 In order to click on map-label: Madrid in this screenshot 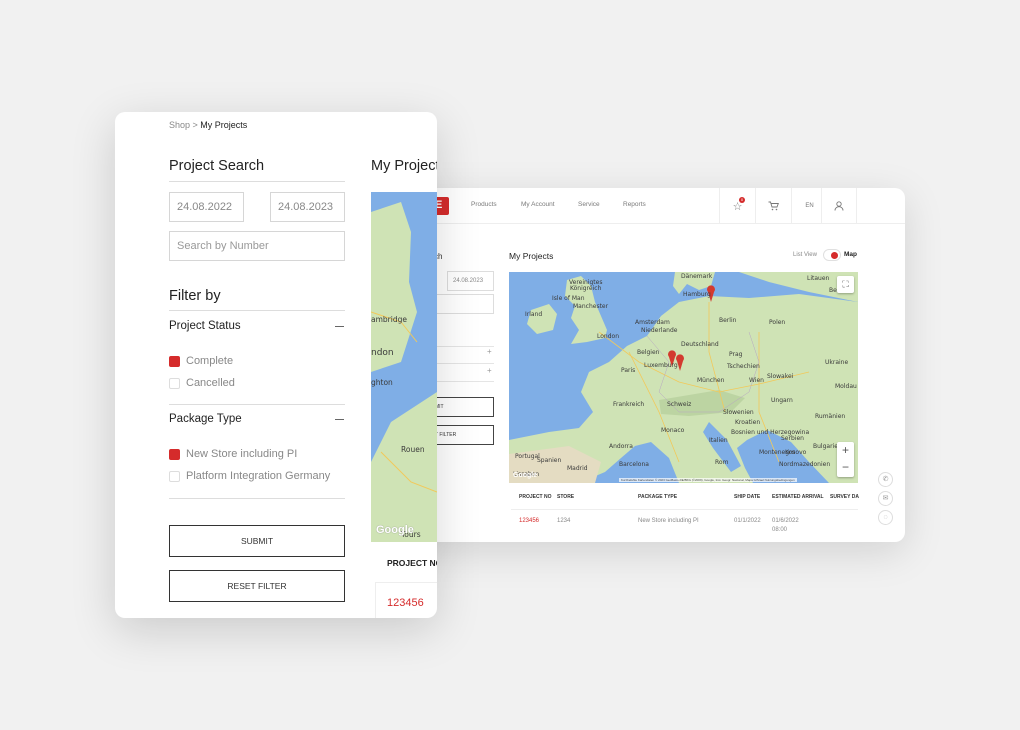, I will do `click(577, 468)`.